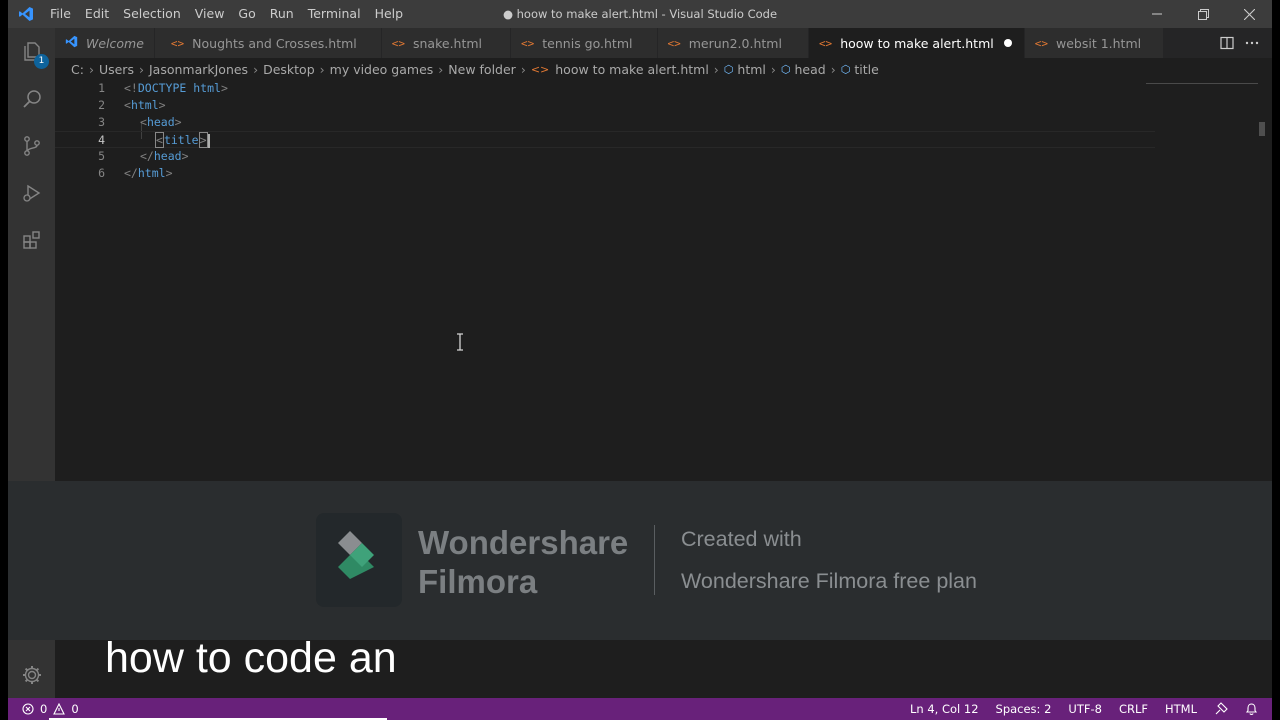 Image resolution: width=1280 pixels, height=720 pixels. What do you see at coordinates (1262, 129) in the screenshot?
I see `scrollbar-thumb` at bounding box center [1262, 129].